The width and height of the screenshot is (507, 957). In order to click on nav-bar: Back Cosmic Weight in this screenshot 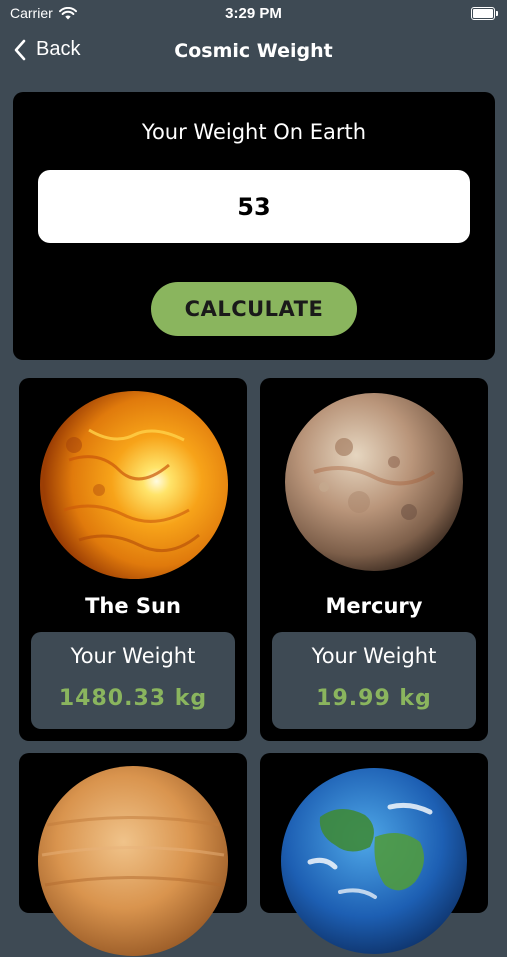, I will do `click(253, 53)`.